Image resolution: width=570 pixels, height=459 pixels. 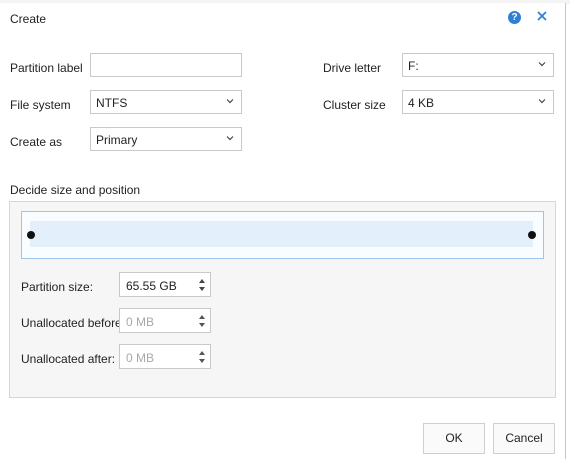 I want to click on create-as-dropdown: Primary, so click(x=166, y=139).